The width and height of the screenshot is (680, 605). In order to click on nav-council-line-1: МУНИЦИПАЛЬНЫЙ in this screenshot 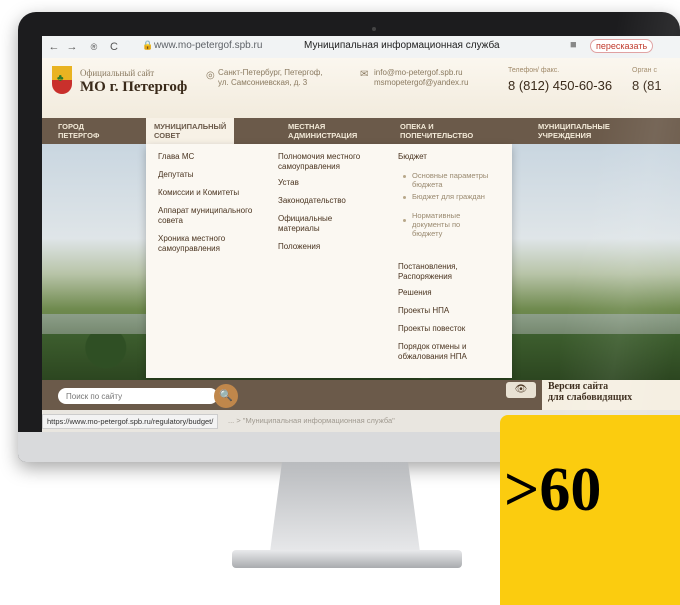, I will do `click(190, 126)`.